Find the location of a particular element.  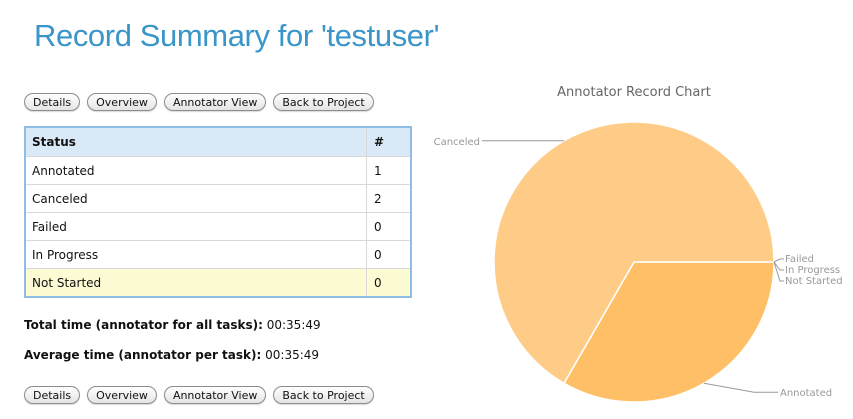

status-count: 1 is located at coordinates (378, 170).